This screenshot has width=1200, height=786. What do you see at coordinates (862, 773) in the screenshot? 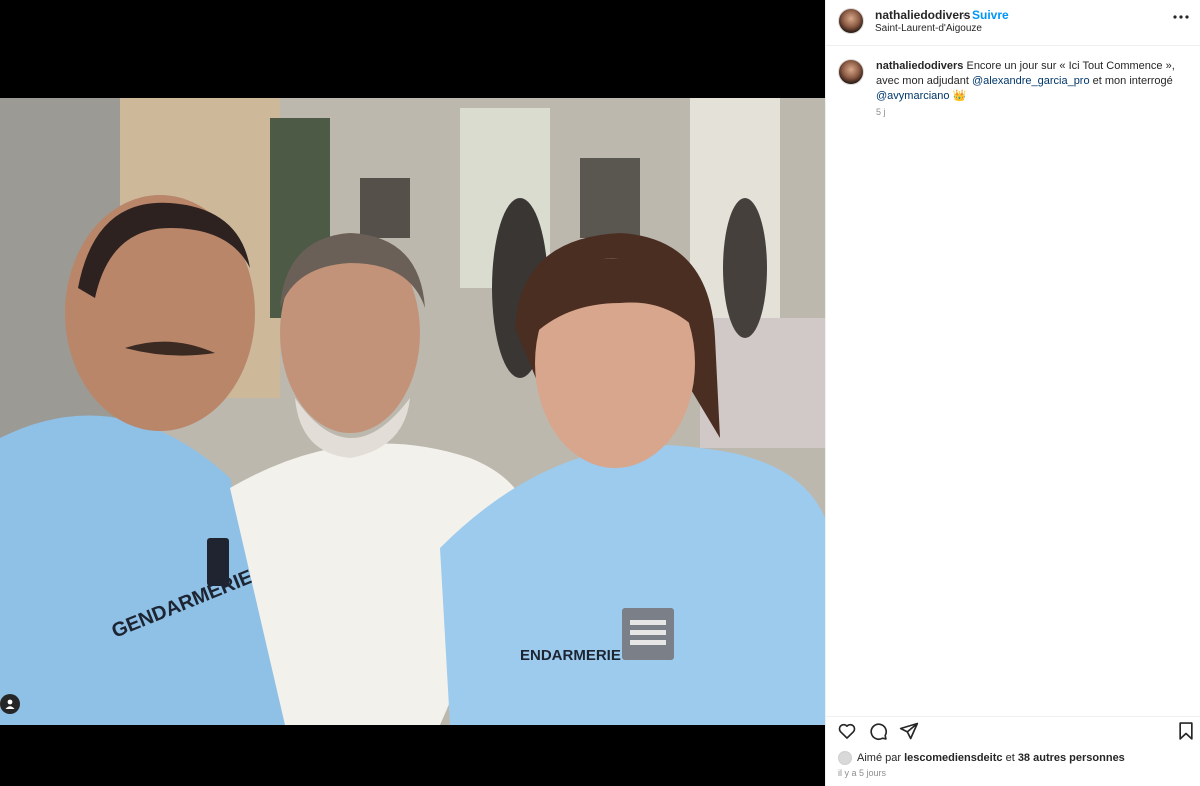
I see `post-timestamp: il y a 5 jours` at bounding box center [862, 773].